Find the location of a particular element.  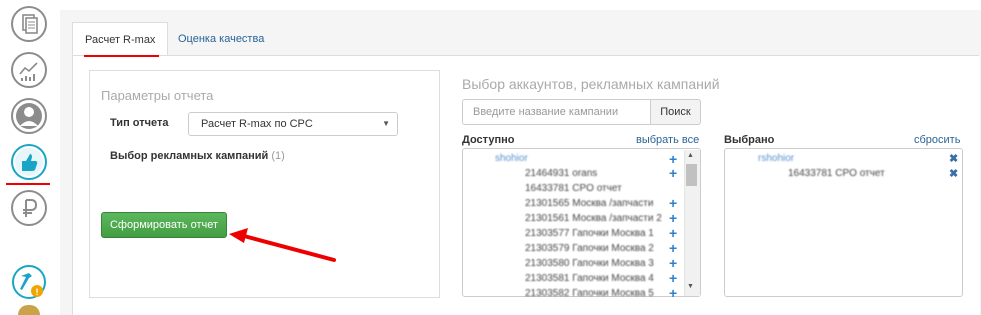

growth-chart-icon is located at coordinates (29, 70).